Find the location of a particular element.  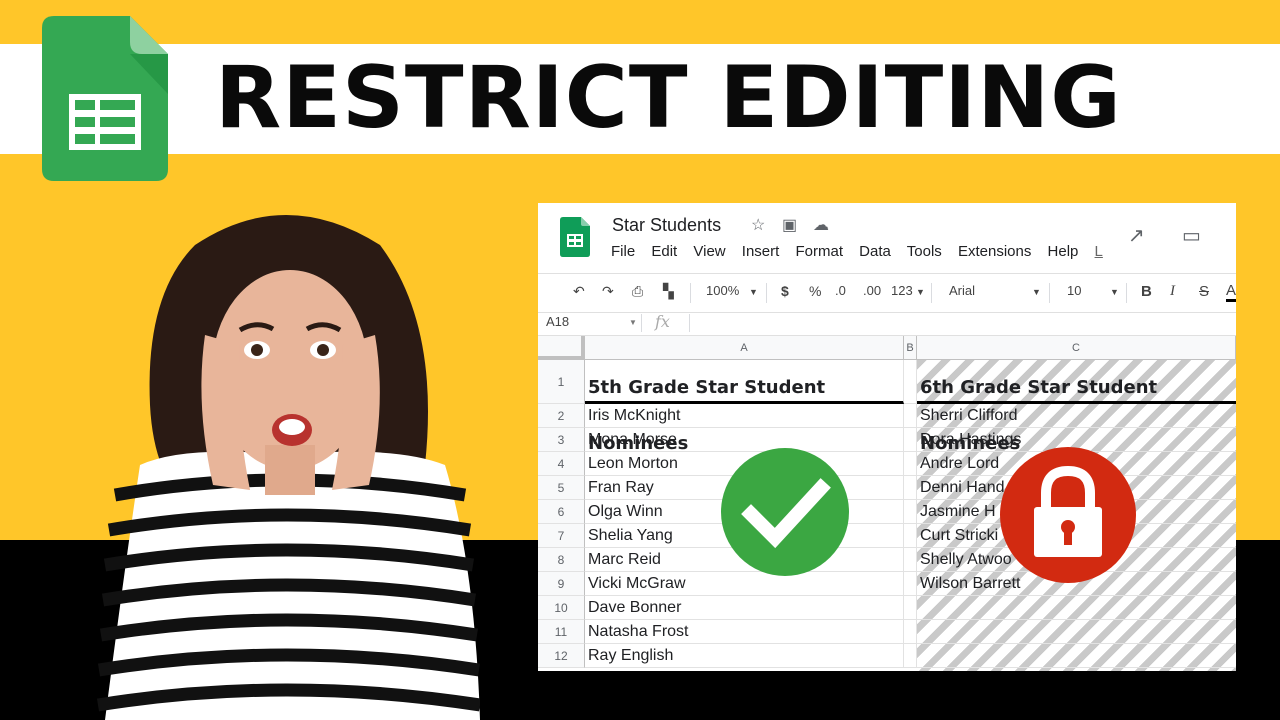

column-header-b: B is located at coordinates (910, 348).